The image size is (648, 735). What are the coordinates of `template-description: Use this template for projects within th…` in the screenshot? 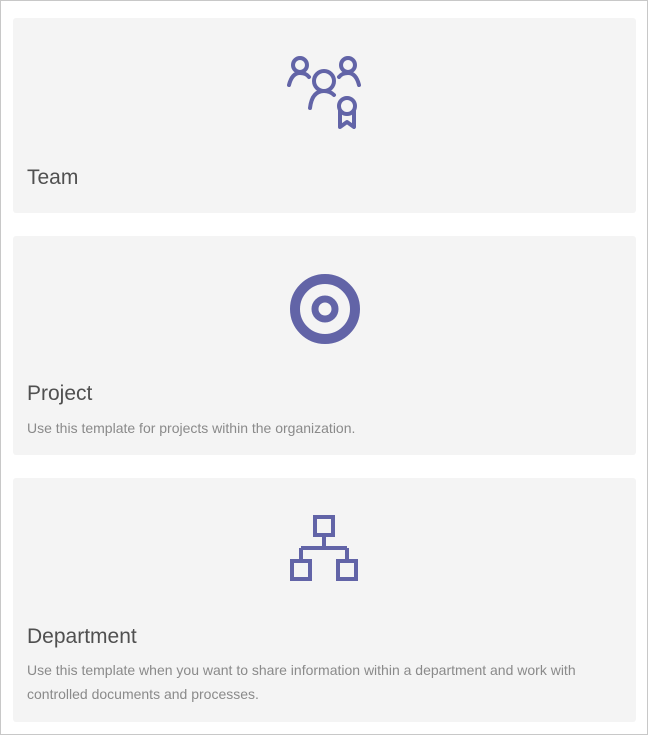 It's located at (191, 428).